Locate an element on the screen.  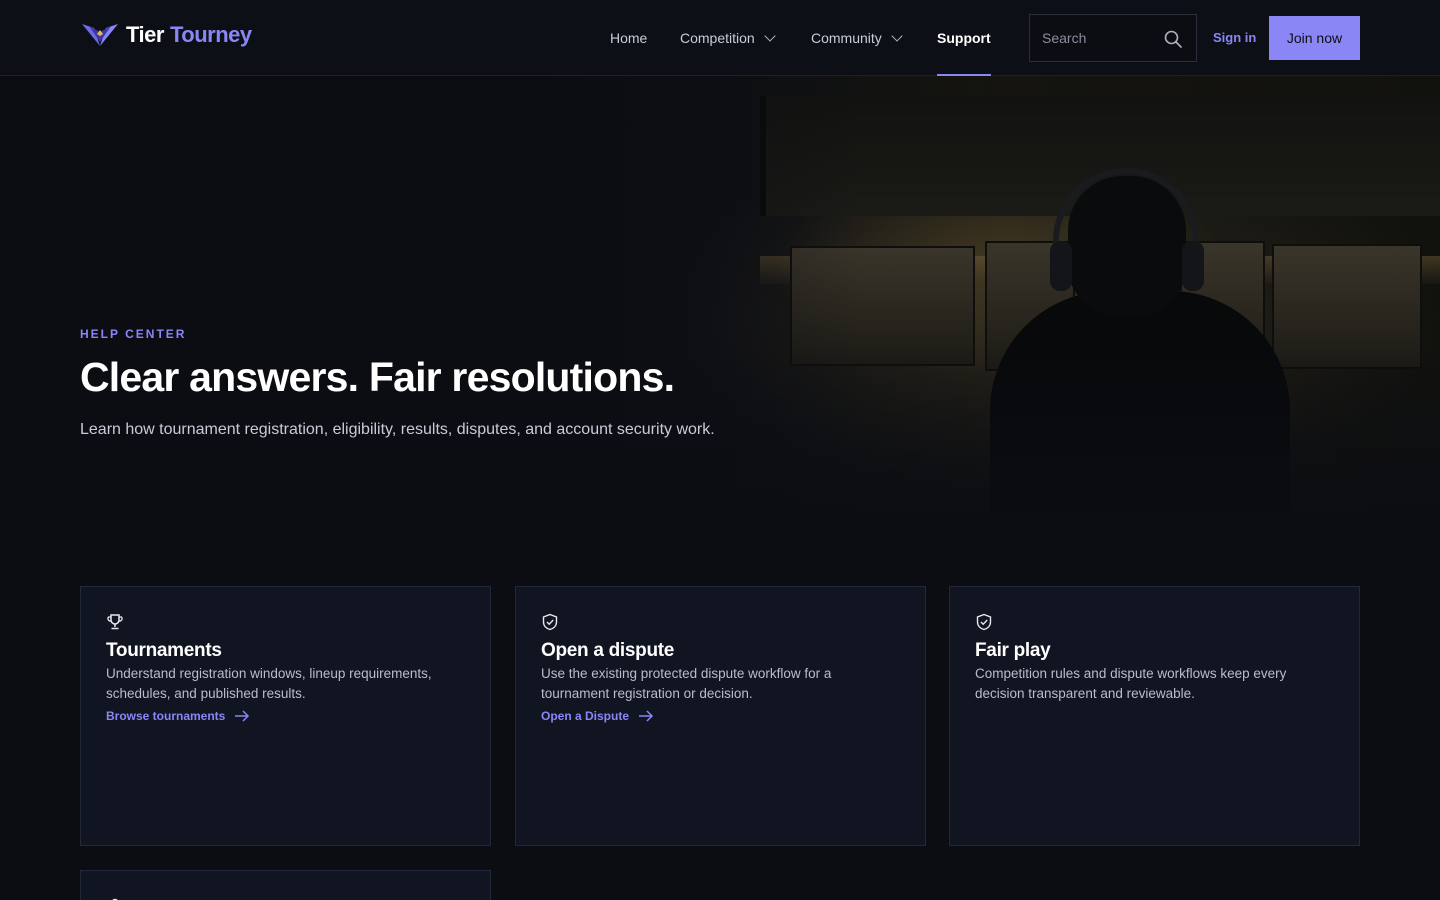
brand-logo: Tier Tourney is located at coordinates (166, 35).